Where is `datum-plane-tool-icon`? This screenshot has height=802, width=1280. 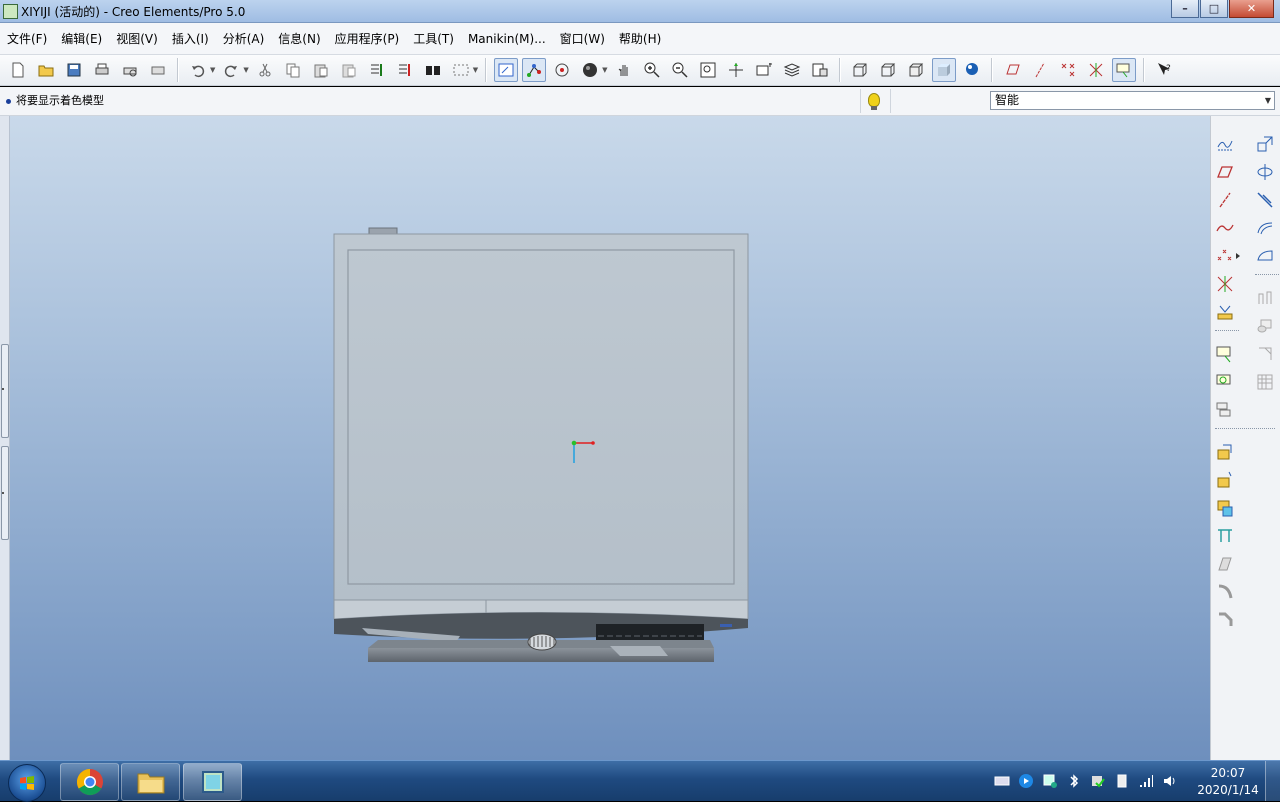
datum-plane-tool-icon is located at coordinates (1225, 172).